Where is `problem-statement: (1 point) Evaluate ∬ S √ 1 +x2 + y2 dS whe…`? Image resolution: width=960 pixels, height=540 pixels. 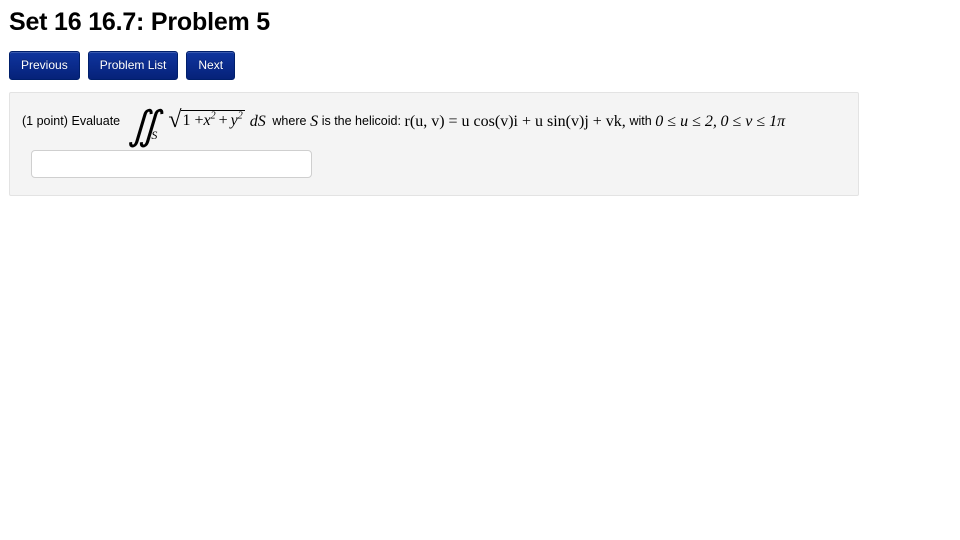 problem-statement: (1 point) Evaluate ∬ S √ 1 +x2 + y2 dS whe… is located at coordinates (434, 126).